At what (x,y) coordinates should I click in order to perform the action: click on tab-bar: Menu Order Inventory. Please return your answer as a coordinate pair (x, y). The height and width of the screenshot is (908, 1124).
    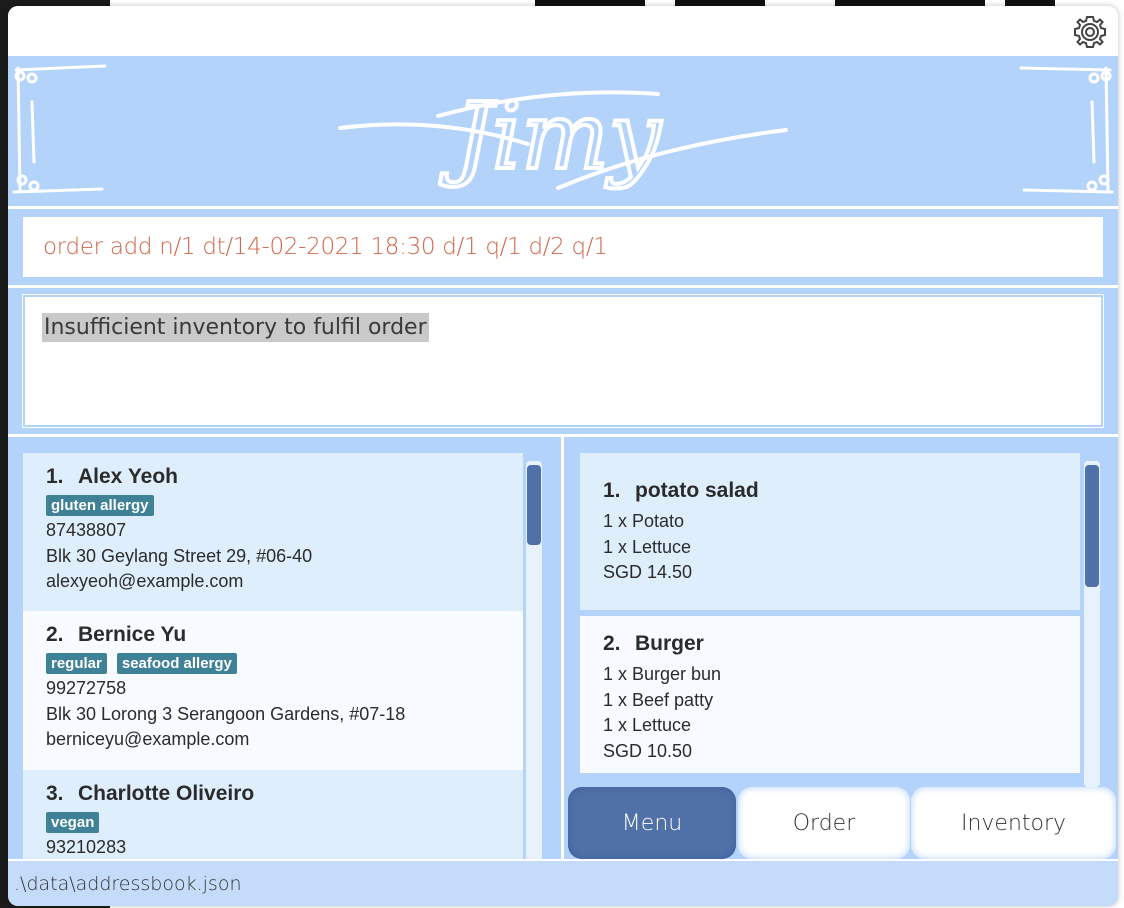
    Looking at the image, I should click on (843, 823).